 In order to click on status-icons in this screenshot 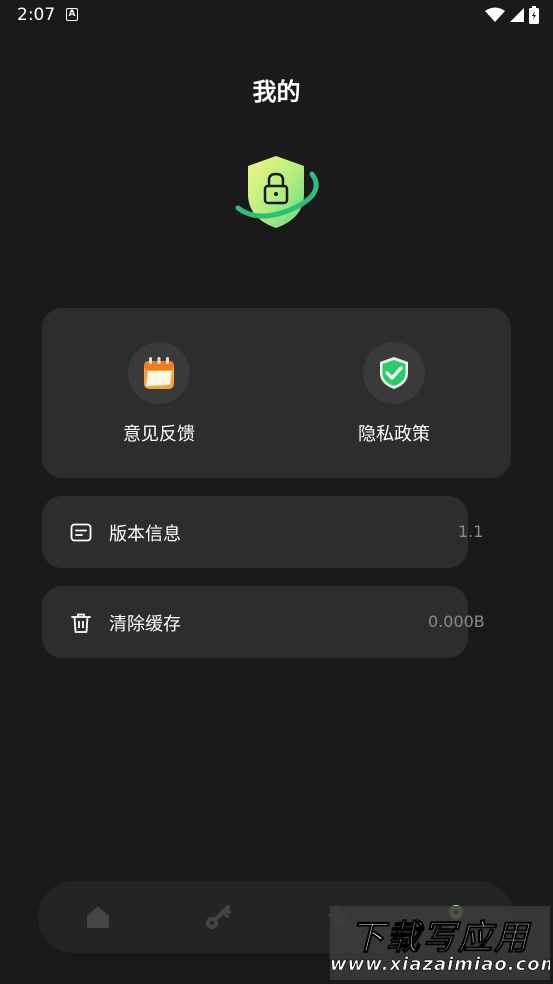, I will do `click(512, 15)`.